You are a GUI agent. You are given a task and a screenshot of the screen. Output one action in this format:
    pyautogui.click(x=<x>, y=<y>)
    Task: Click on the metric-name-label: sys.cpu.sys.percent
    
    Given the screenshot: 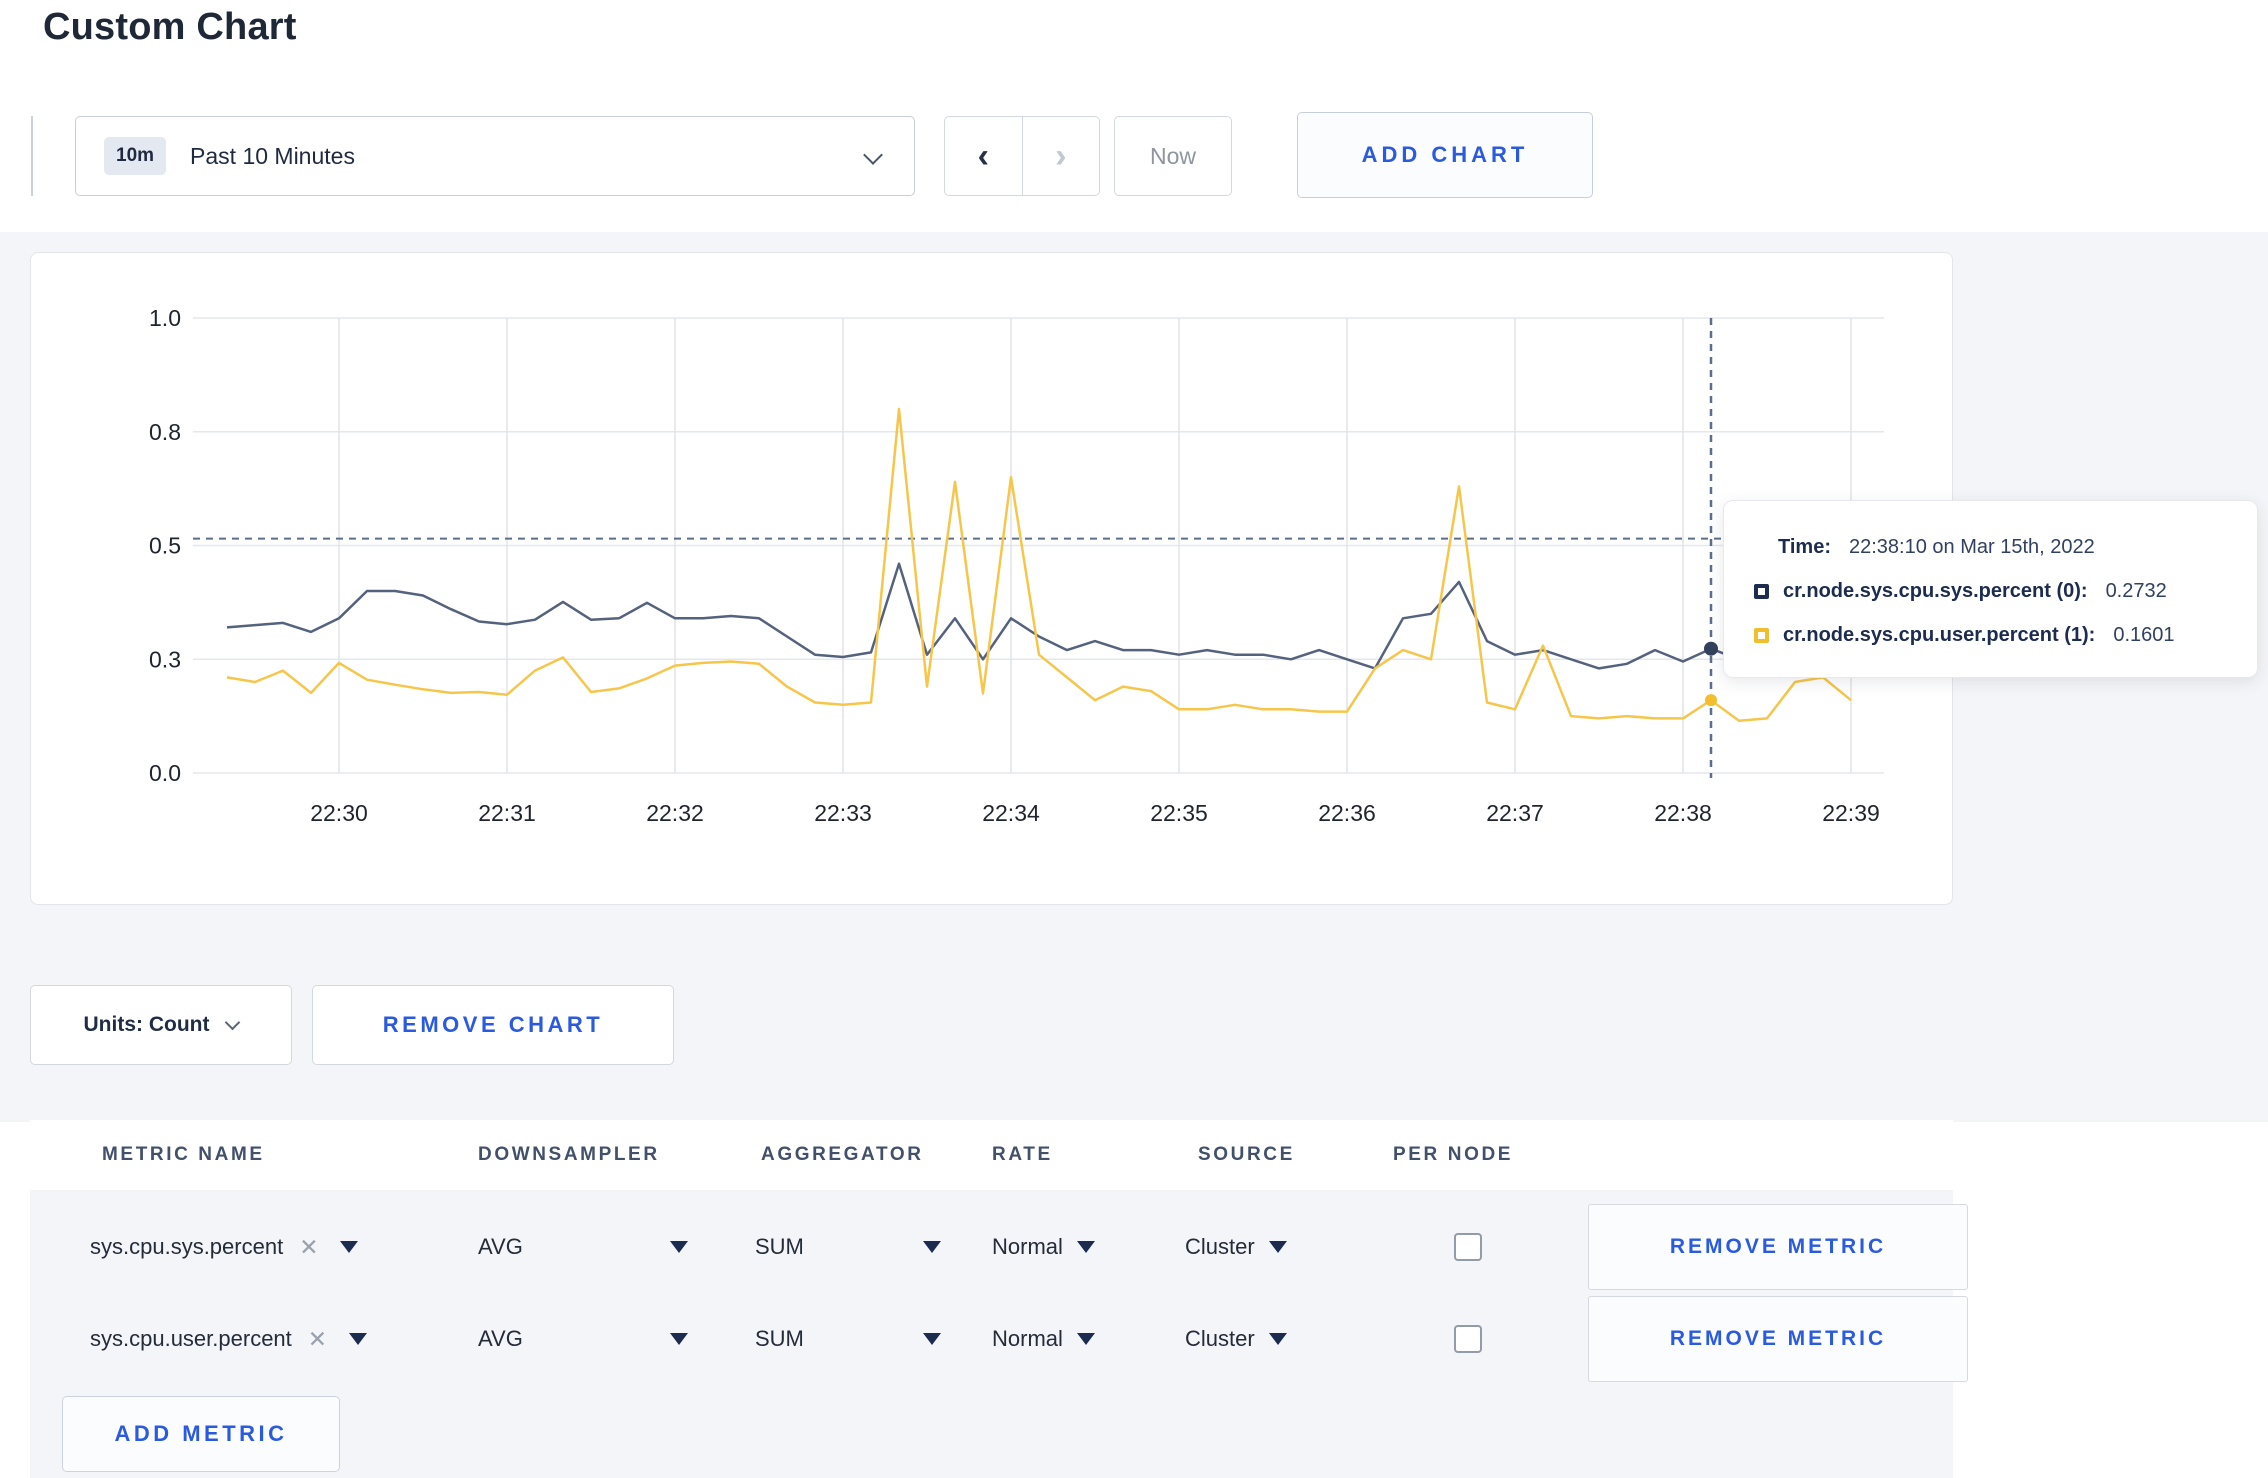 What is the action you would take?
    pyautogui.click(x=187, y=1246)
    